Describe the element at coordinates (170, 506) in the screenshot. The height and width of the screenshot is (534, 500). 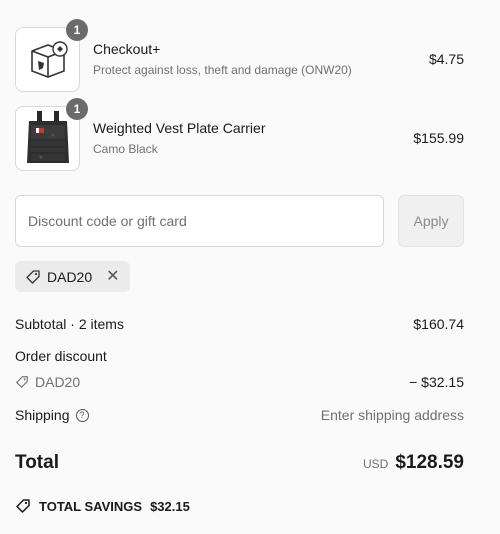
I see `savings-value: $32.15` at that location.